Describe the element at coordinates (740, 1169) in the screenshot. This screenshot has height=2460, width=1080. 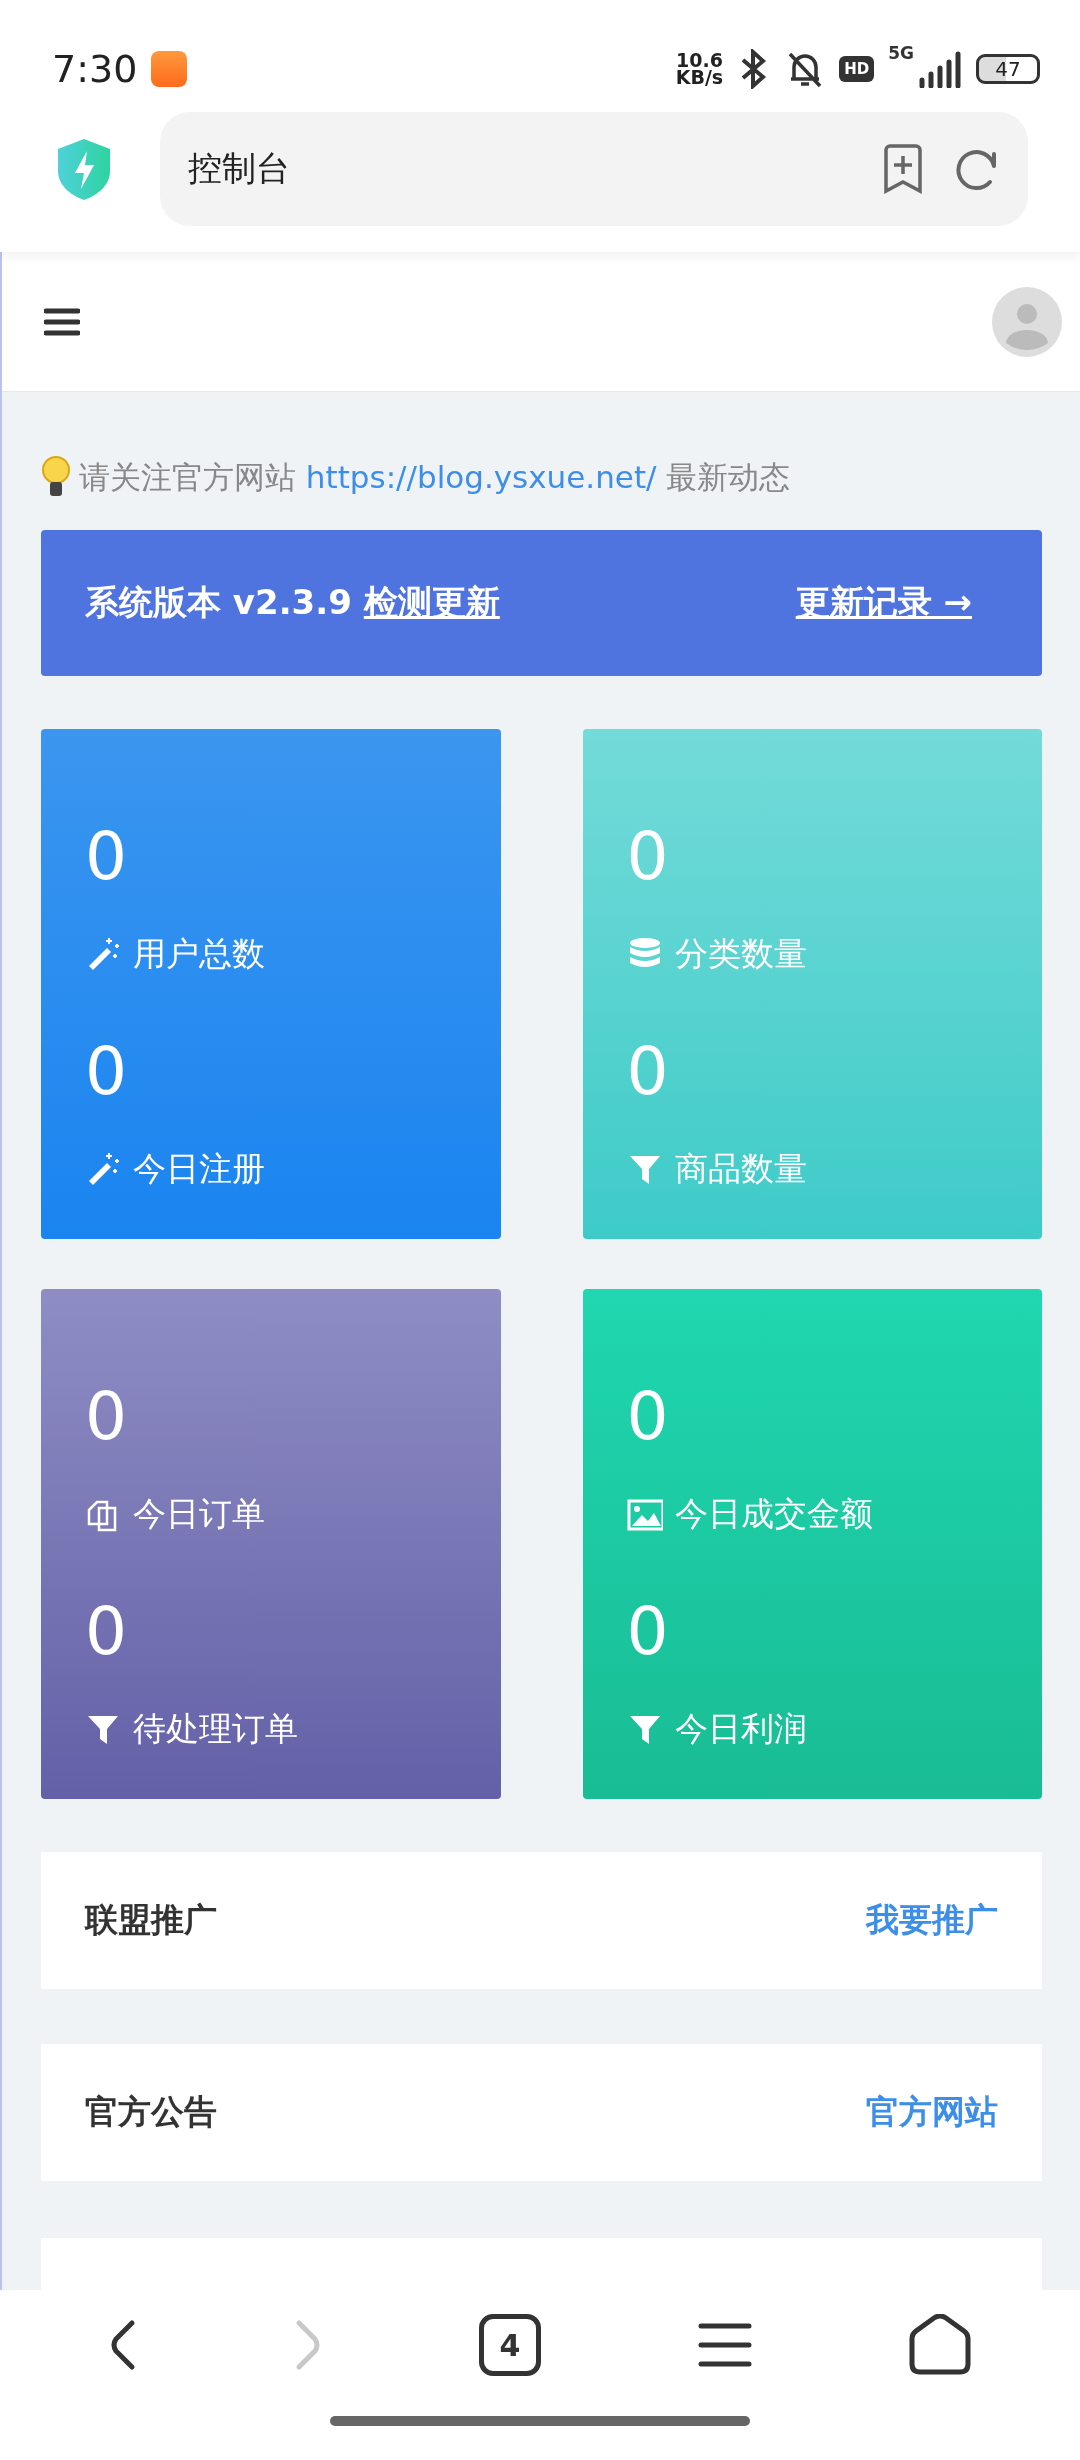
I see `stat-label: 商品数量` at that location.